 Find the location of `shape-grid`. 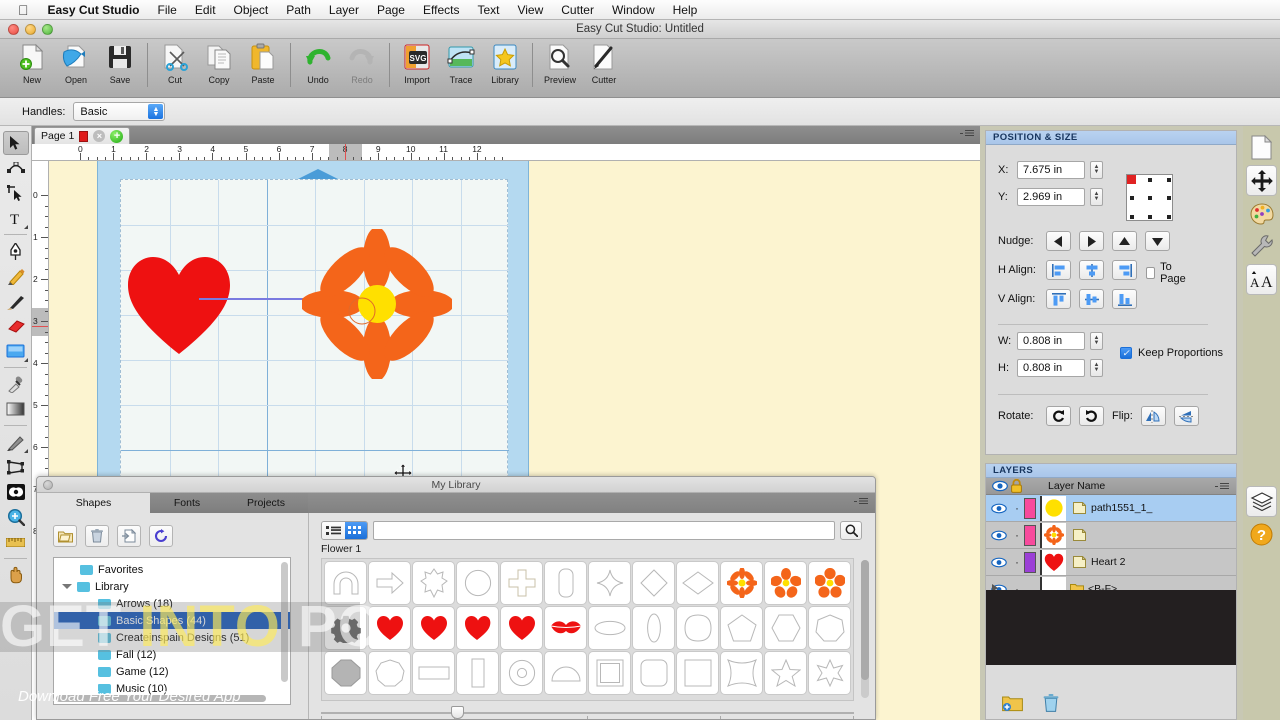

shape-grid is located at coordinates (587, 629).